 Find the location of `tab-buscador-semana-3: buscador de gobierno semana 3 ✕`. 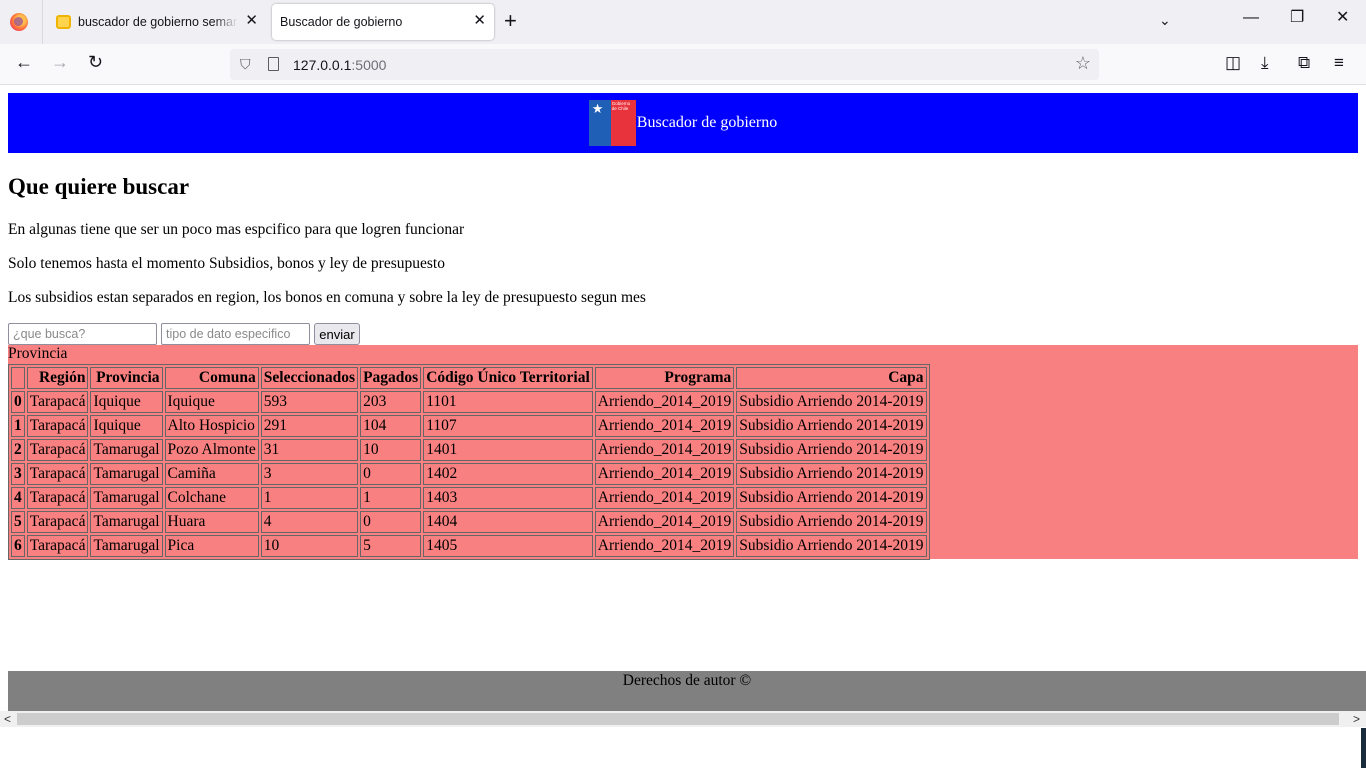

tab-buscador-semana-3: buscador de gobierno semana 3 ✕ is located at coordinates (155, 22).